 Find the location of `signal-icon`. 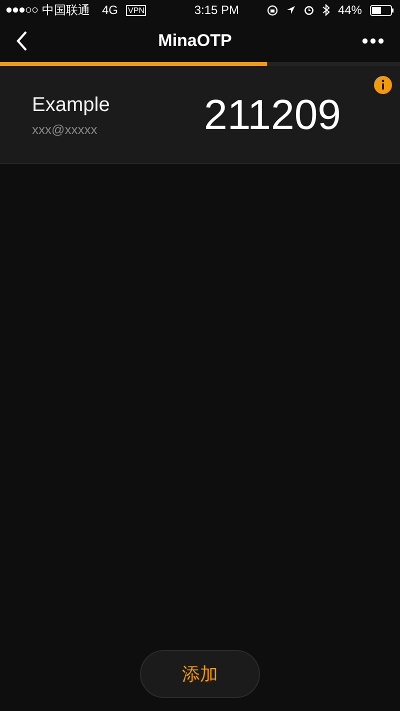

signal-icon is located at coordinates (22, 10).